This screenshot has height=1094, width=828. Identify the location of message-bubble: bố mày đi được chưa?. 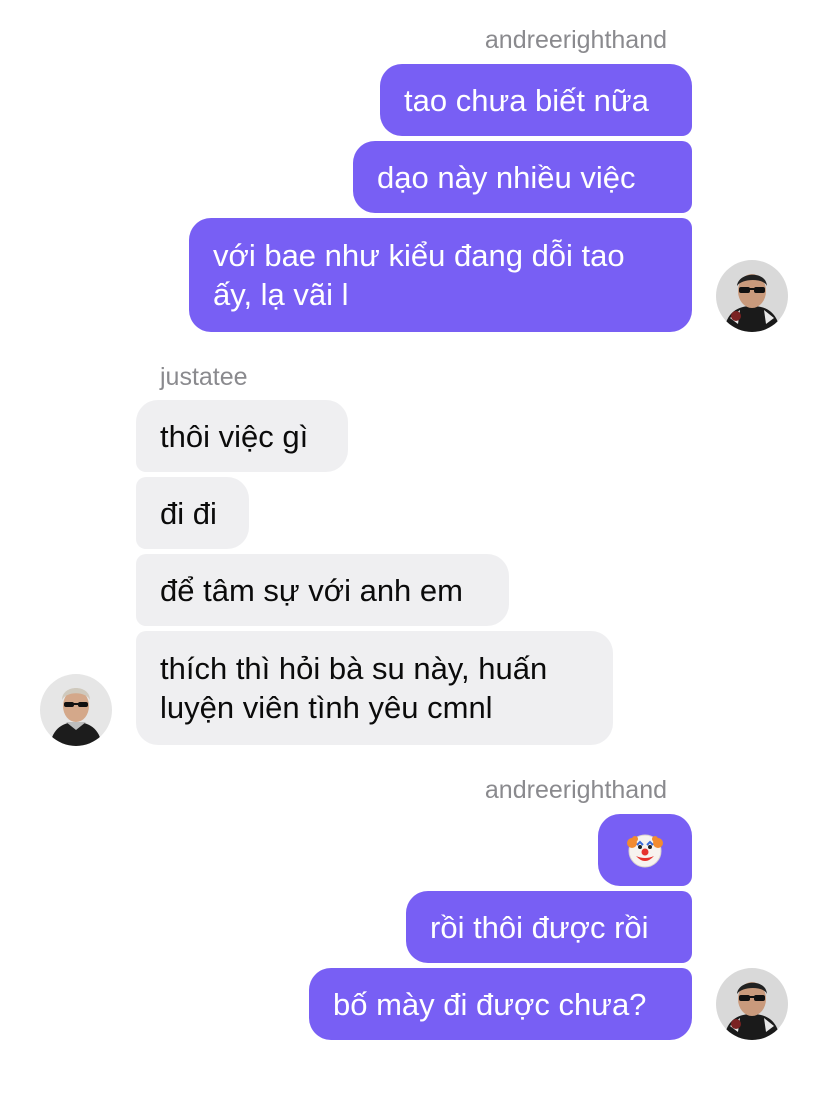
(500, 1004).